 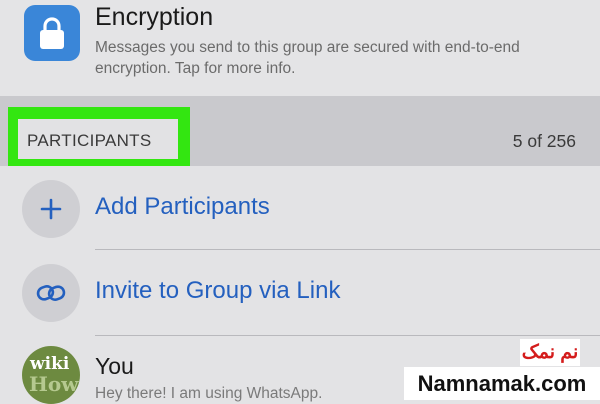 I want to click on watermark-site: Namnamak.com, so click(x=502, y=383).